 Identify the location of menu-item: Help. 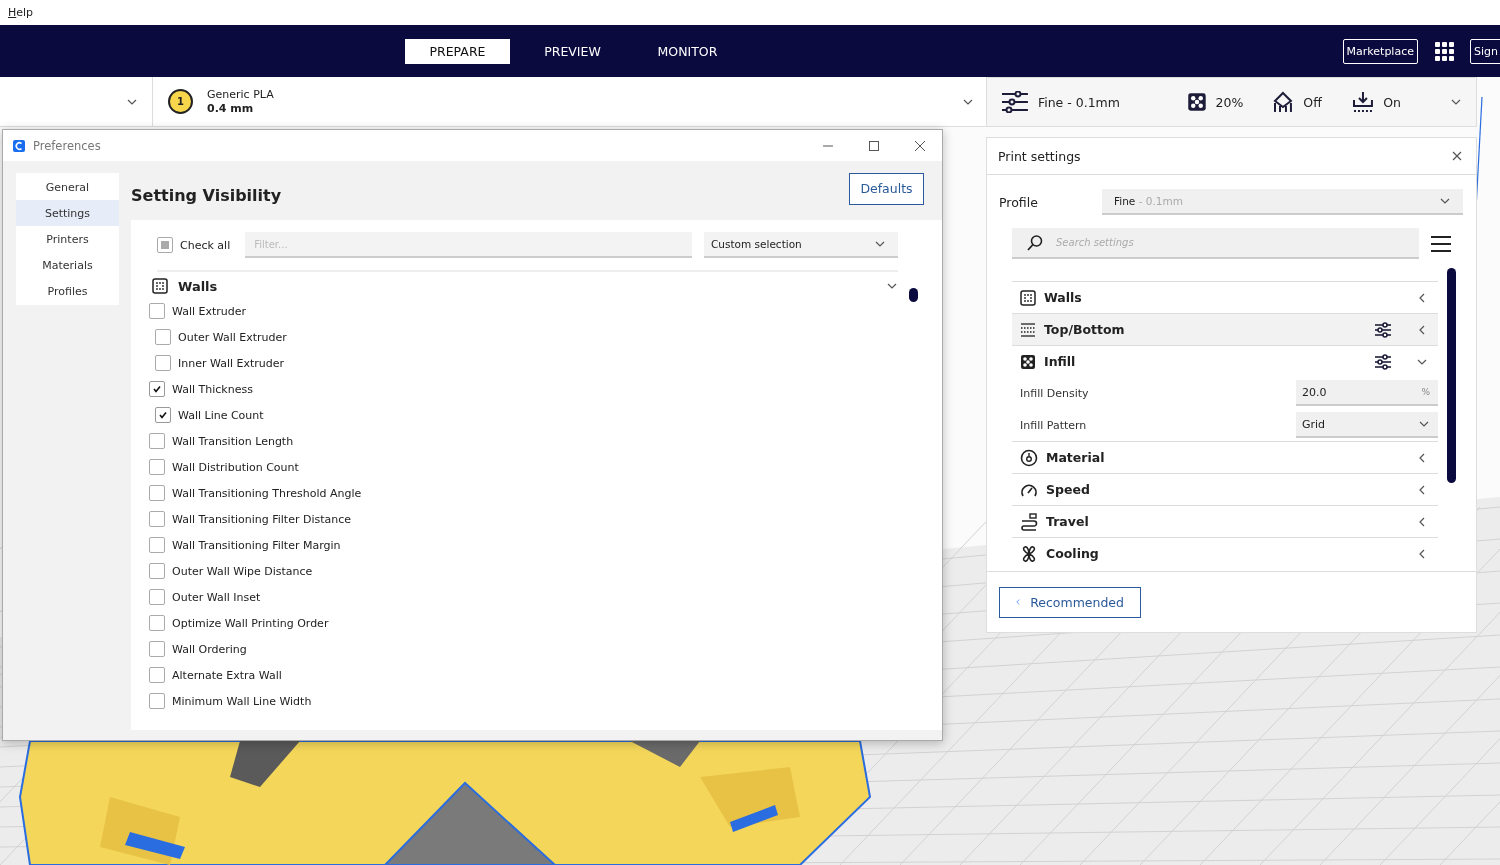
(21, 12).